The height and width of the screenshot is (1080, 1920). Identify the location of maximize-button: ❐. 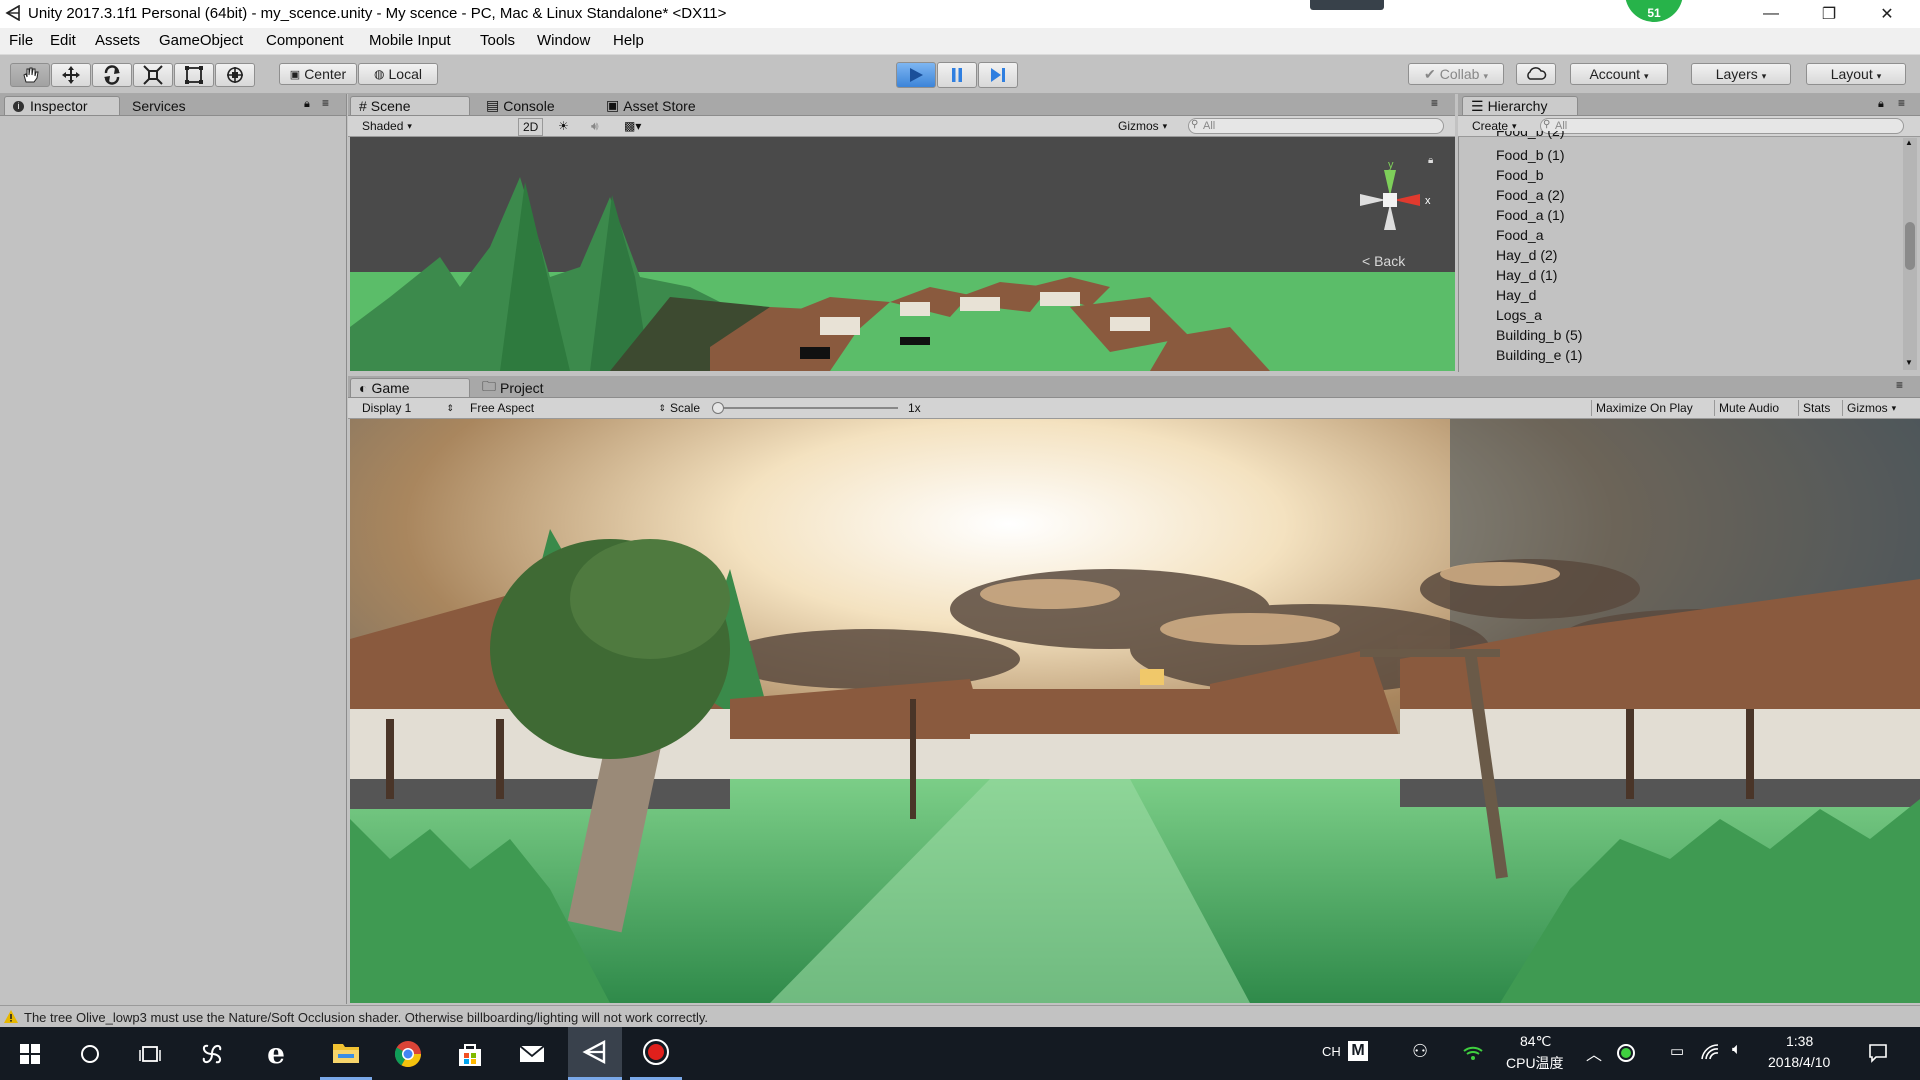
(1829, 14).